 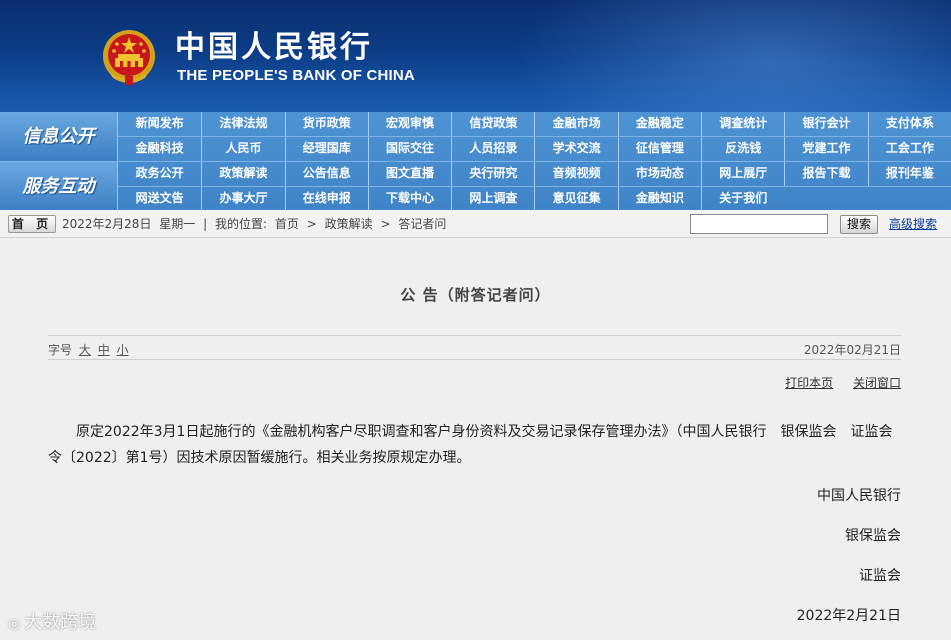 What do you see at coordinates (85, 350) in the screenshot?
I see `font-size-large-link: 大` at bounding box center [85, 350].